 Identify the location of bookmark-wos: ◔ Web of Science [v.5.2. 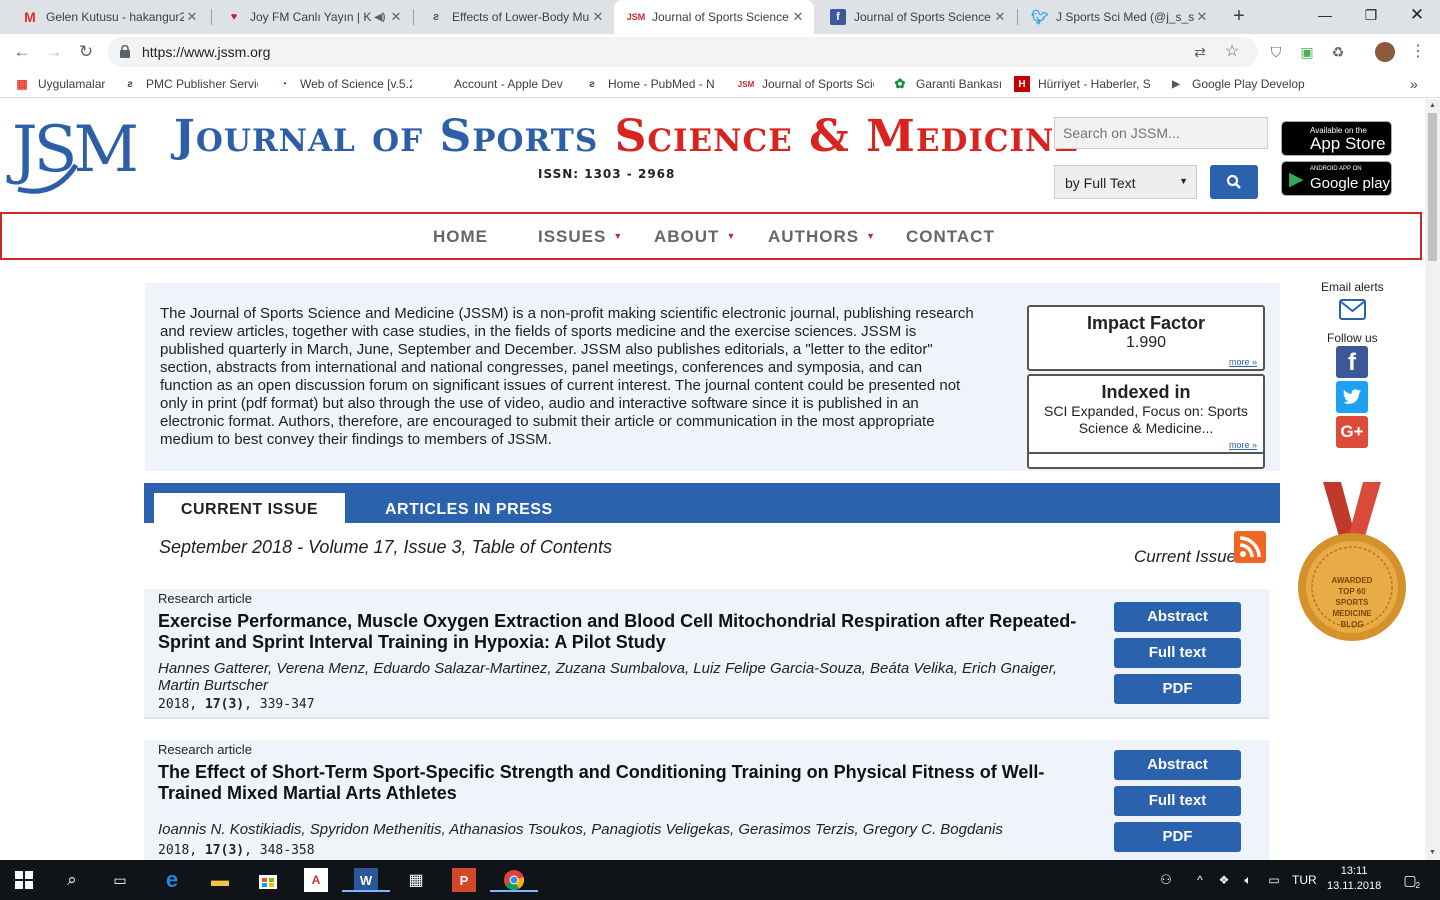
(344, 84).